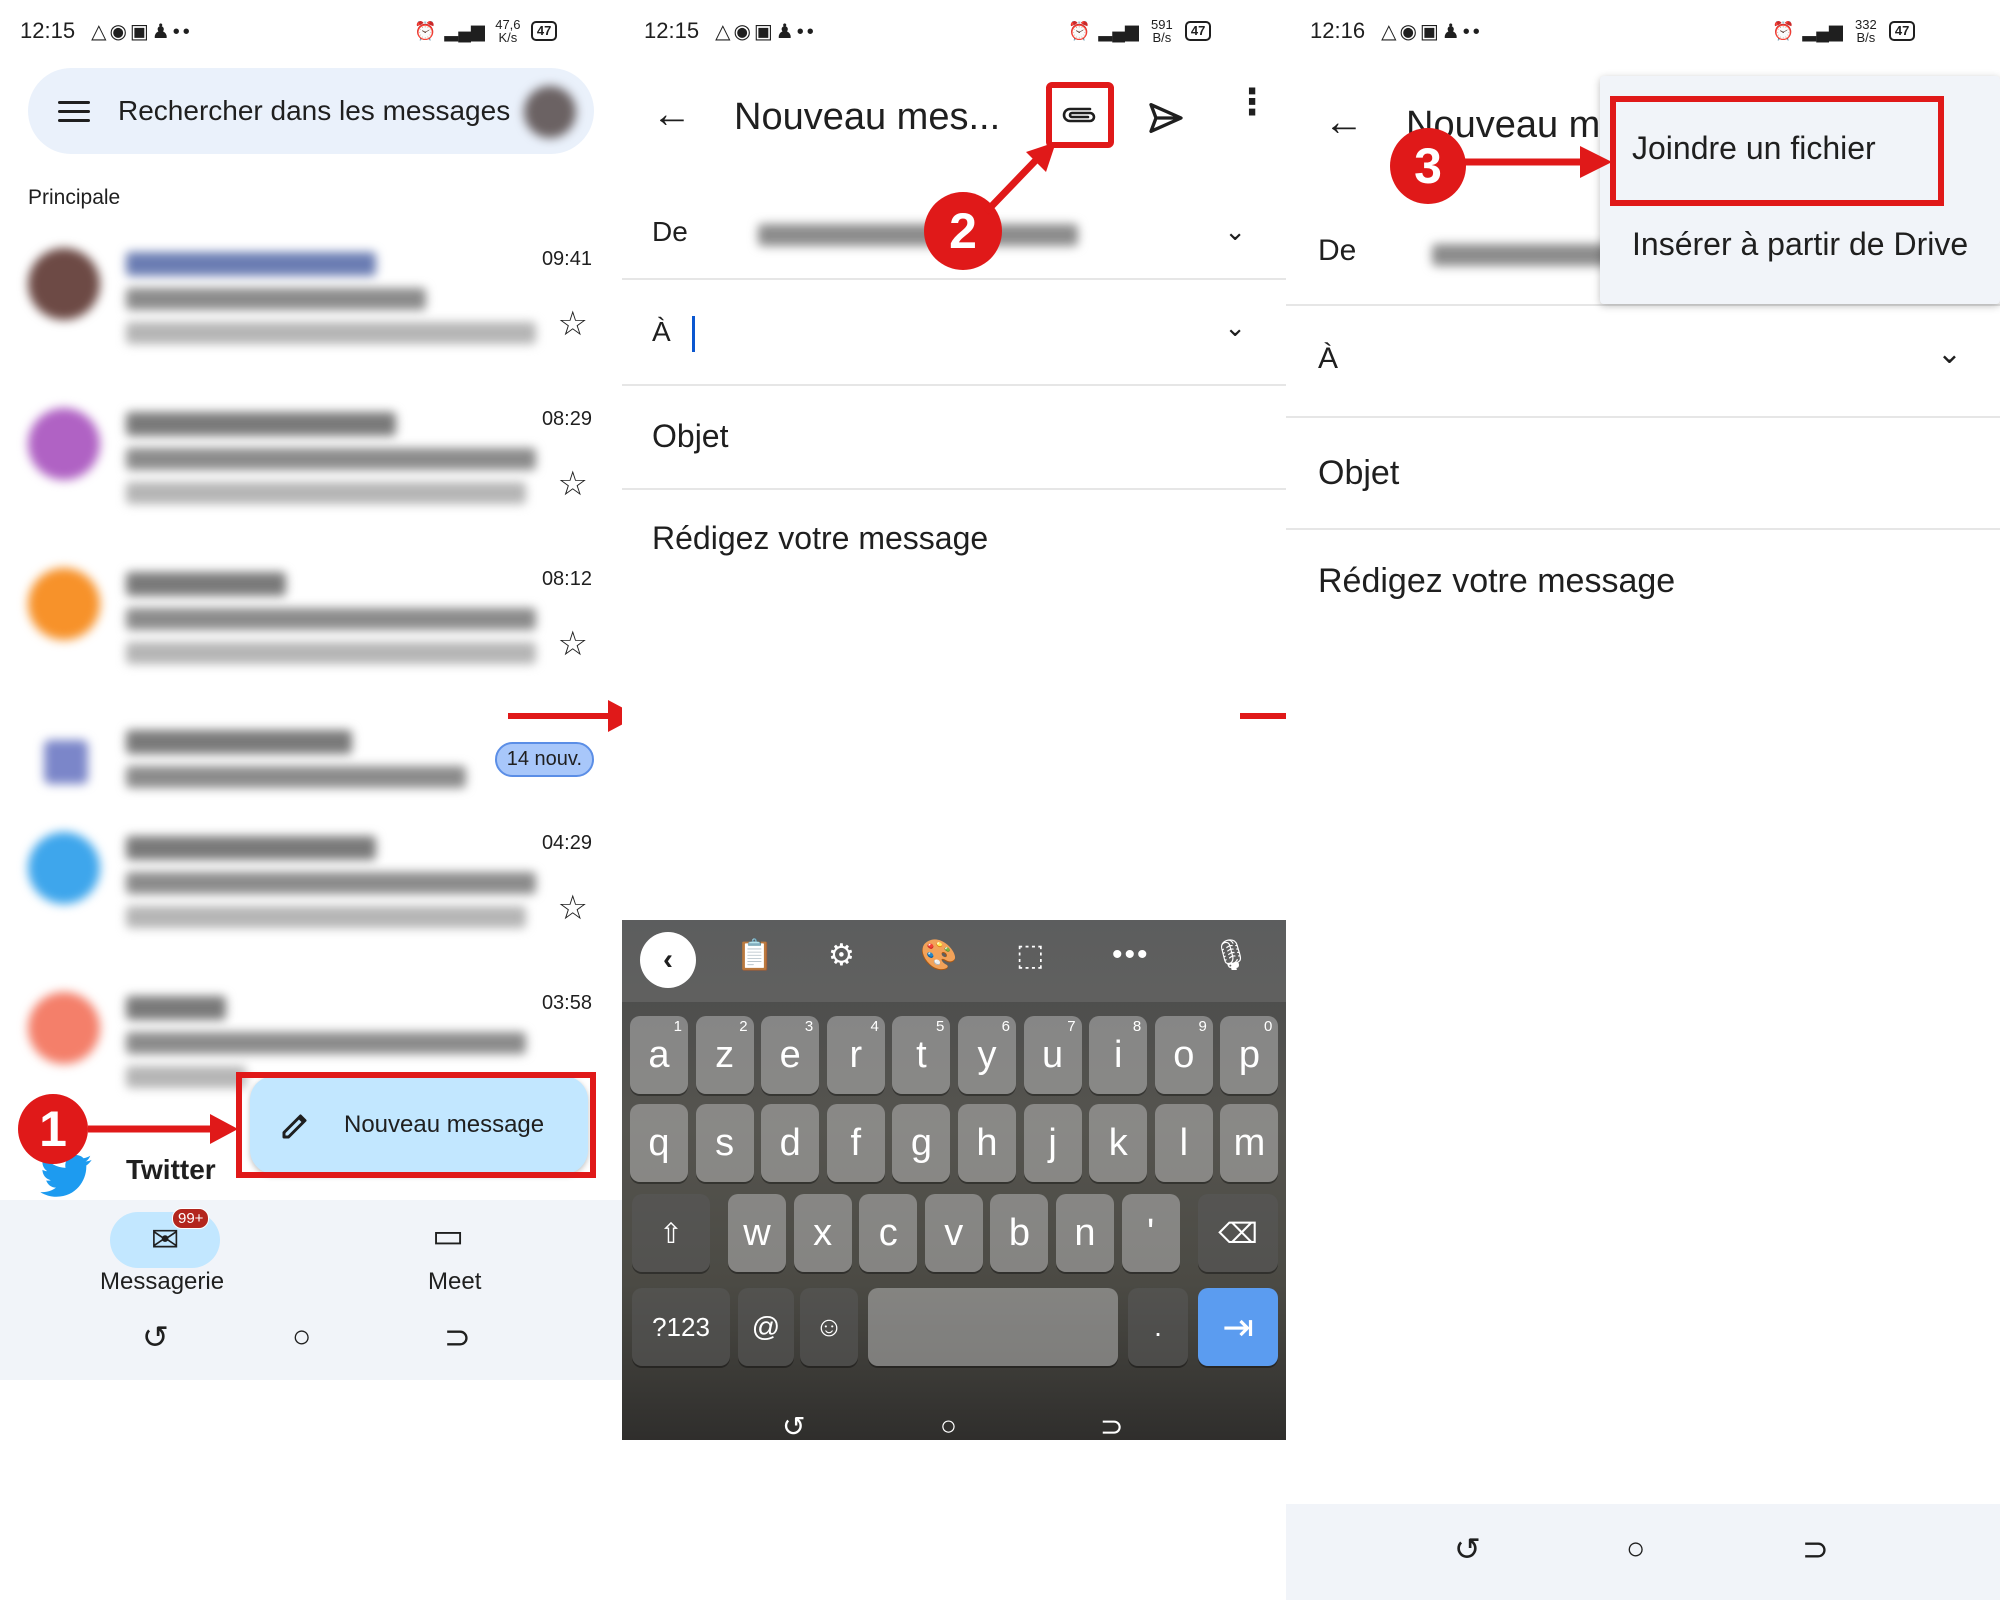  What do you see at coordinates (74, 197) in the screenshot?
I see `section-label: Principale` at bounding box center [74, 197].